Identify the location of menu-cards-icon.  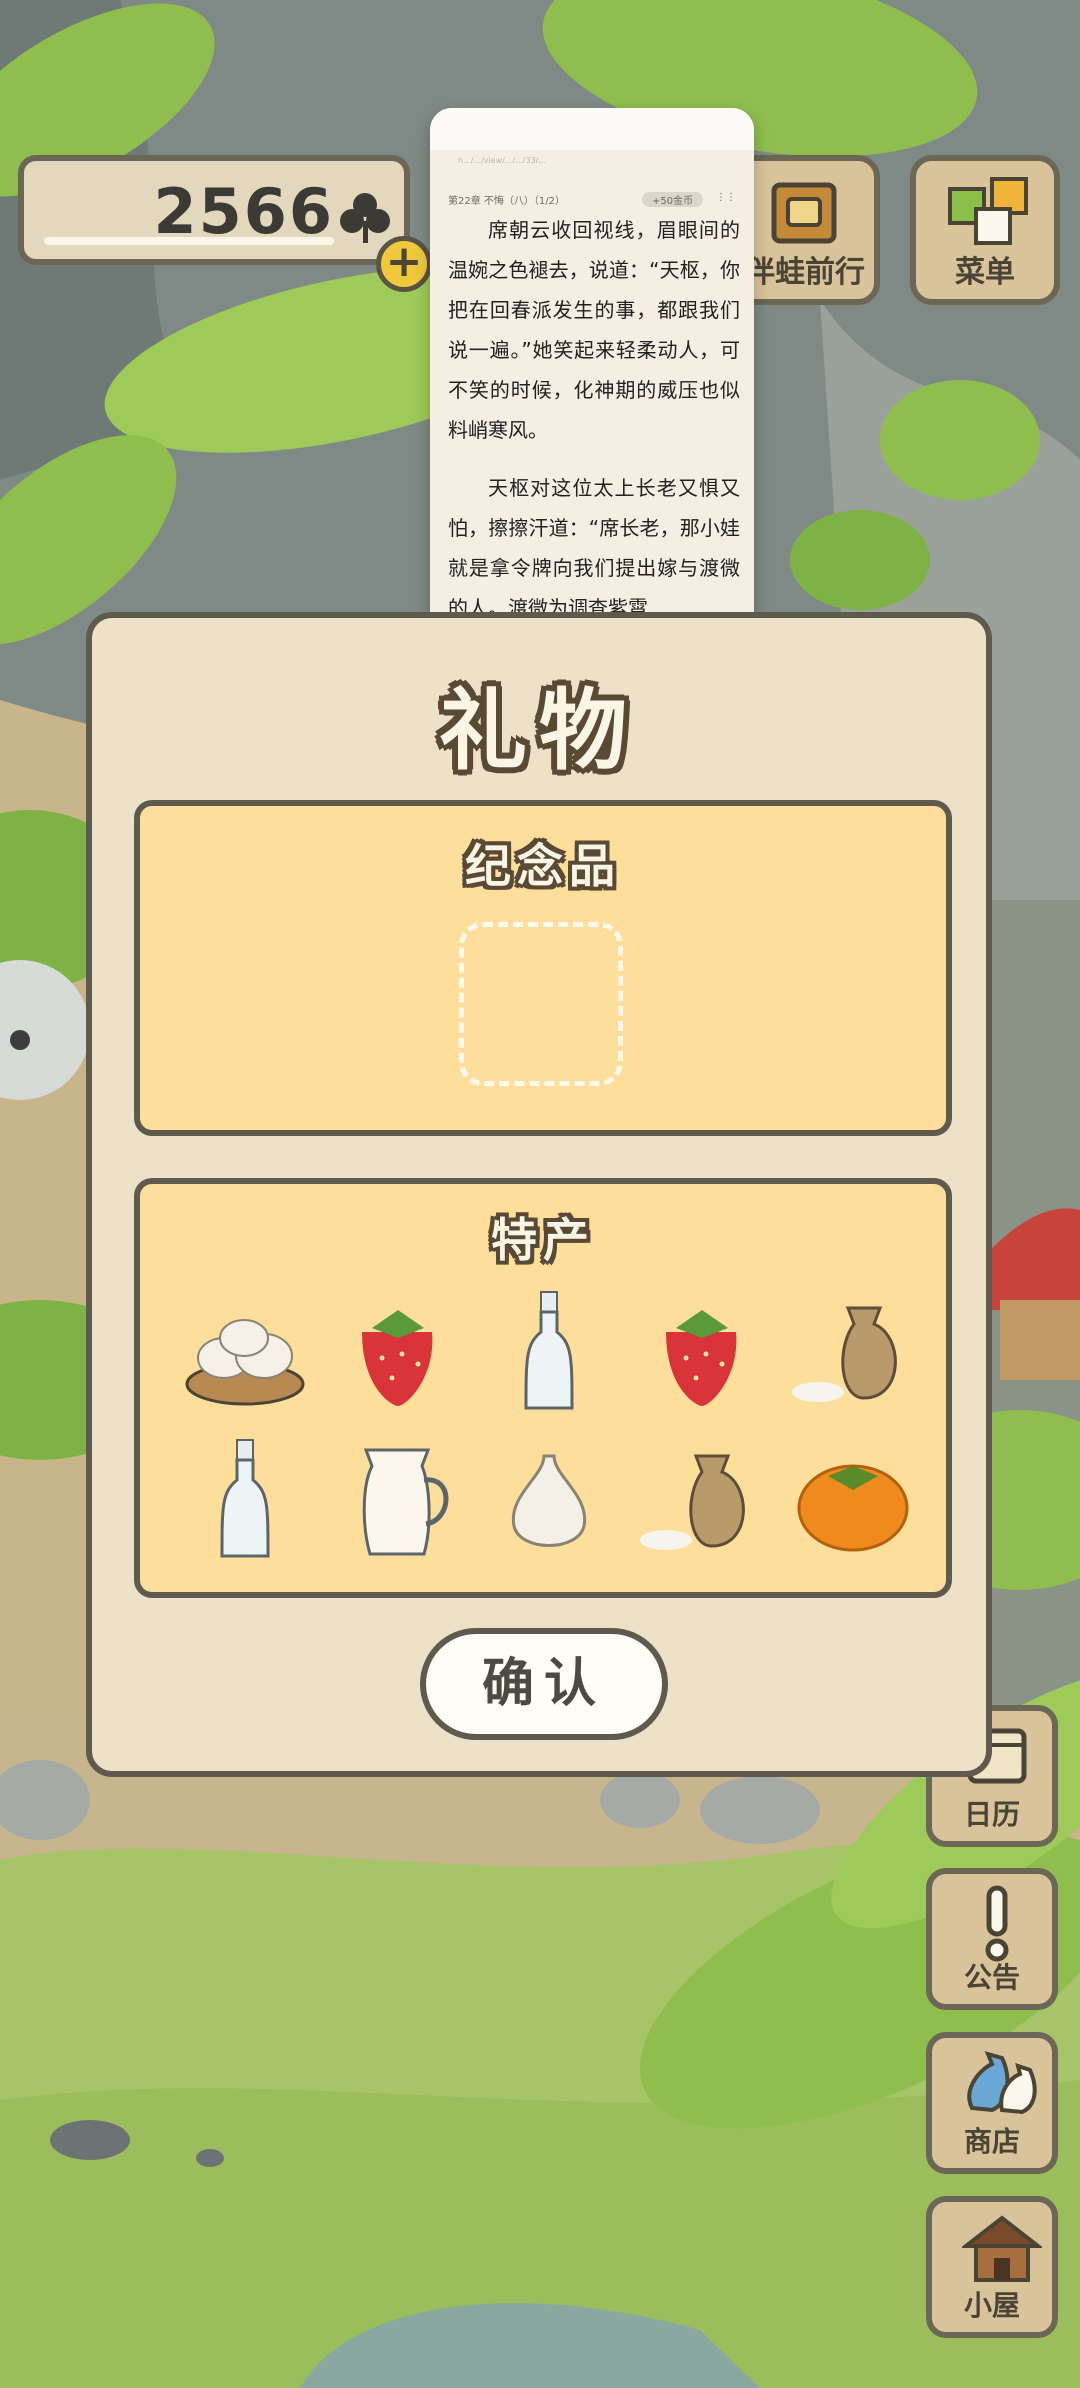
(988, 211).